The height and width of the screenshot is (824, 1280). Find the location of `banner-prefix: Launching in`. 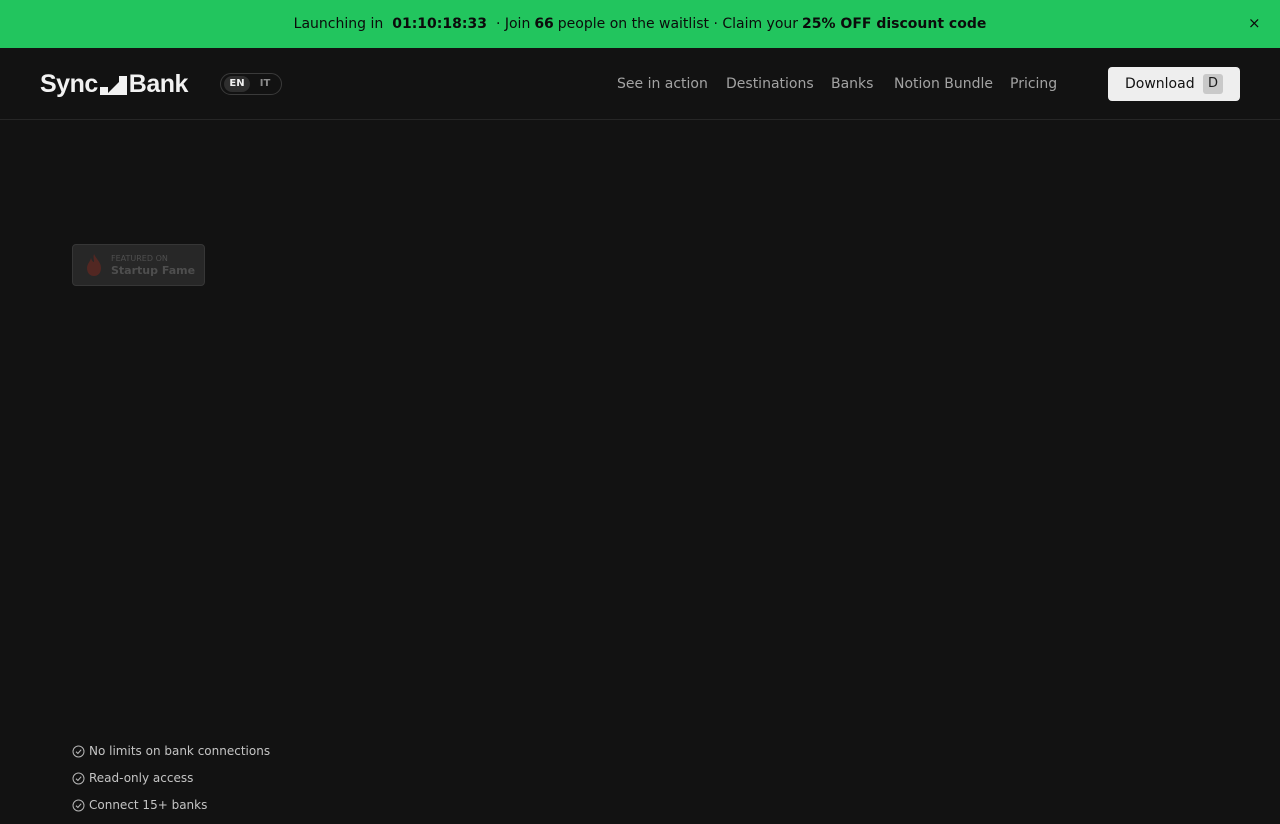

banner-prefix: Launching in is located at coordinates (338, 24).